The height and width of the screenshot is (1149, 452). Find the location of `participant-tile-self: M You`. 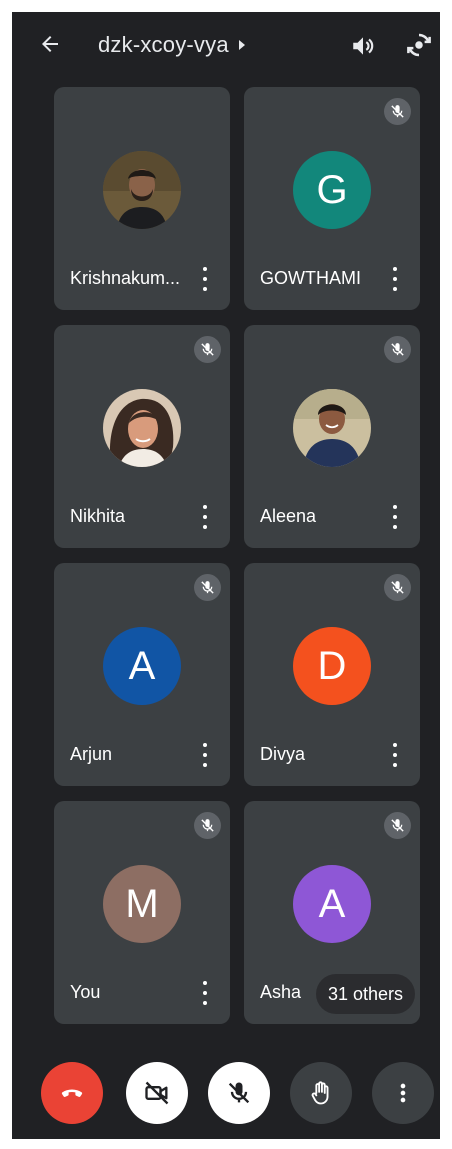

participant-tile-self: M You is located at coordinates (142, 912).